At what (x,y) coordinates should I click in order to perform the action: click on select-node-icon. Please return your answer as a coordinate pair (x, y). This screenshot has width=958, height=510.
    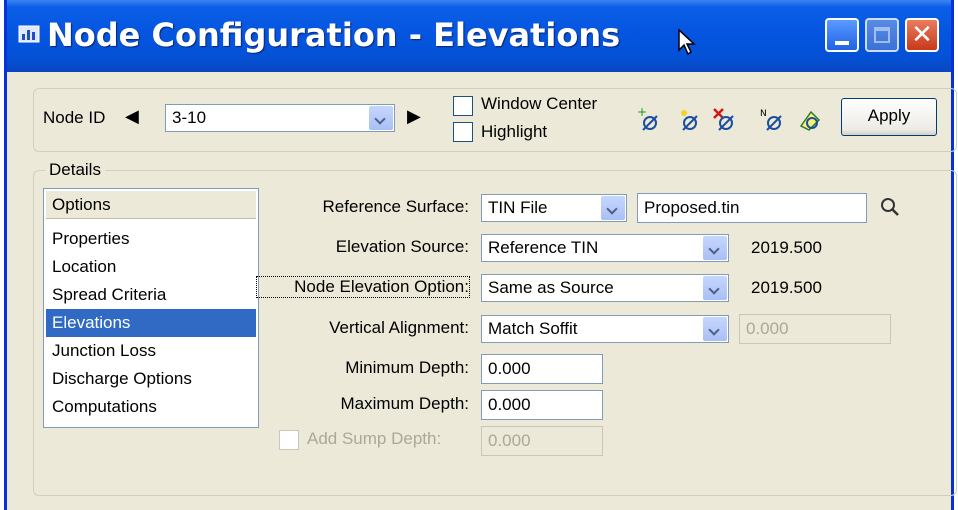
    Looking at the image, I should click on (689, 120).